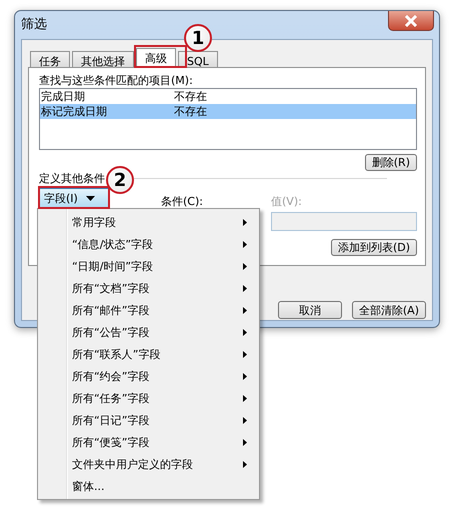 Image resolution: width=460 pixels, height=516 pixels. What do you see at coordinates (389, 310) in the screenshot?
I see `dialog-button: 全部清除(A)` at bounding box center [389, 310].